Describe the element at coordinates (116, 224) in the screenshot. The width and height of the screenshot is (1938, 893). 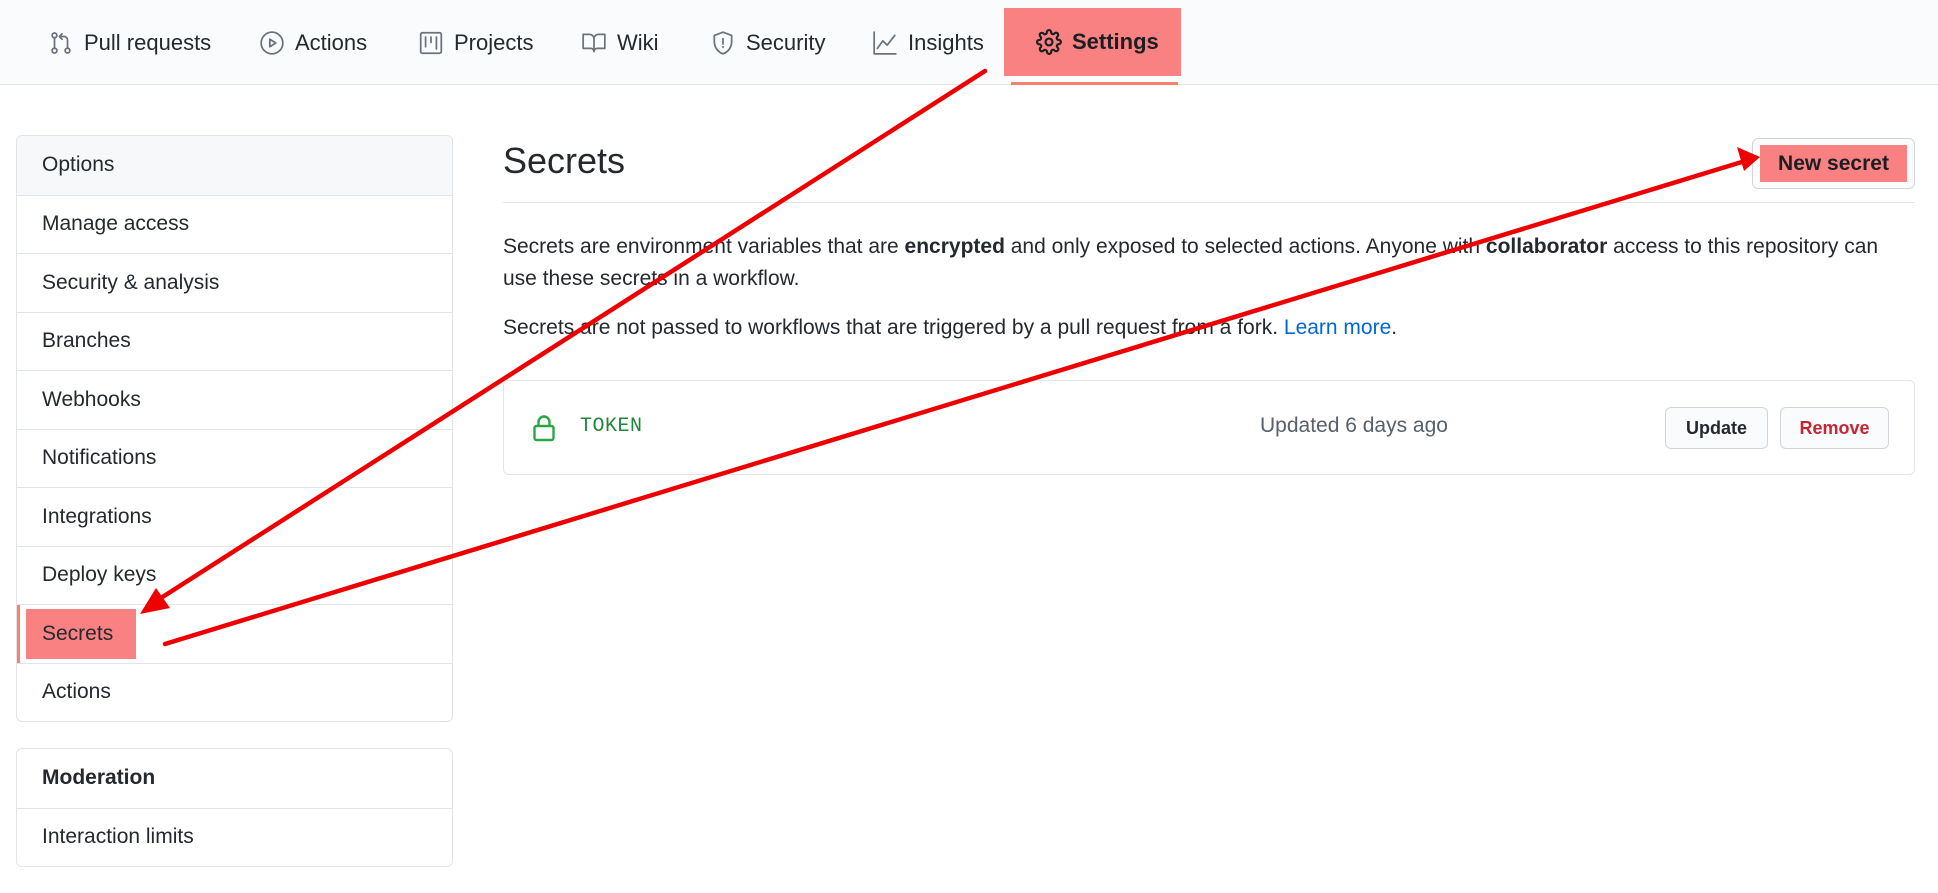
I see `sidebar-item-label: Manage access` at that location.